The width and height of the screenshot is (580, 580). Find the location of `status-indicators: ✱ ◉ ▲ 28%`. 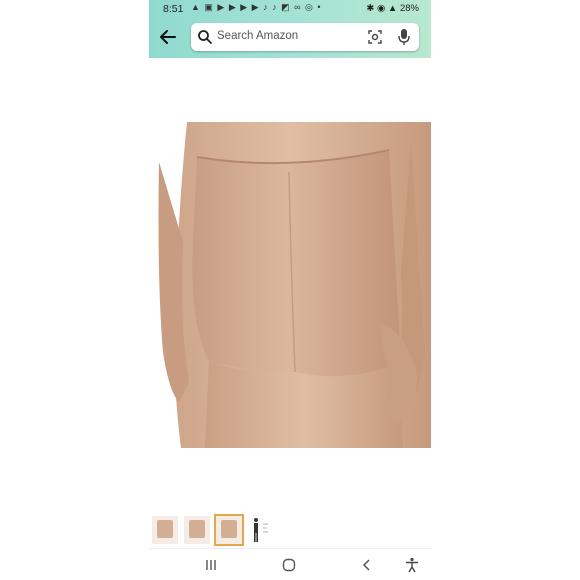

status-indicators: ✱ ◉ ▲ 28% is located at coordinates (392, 8).